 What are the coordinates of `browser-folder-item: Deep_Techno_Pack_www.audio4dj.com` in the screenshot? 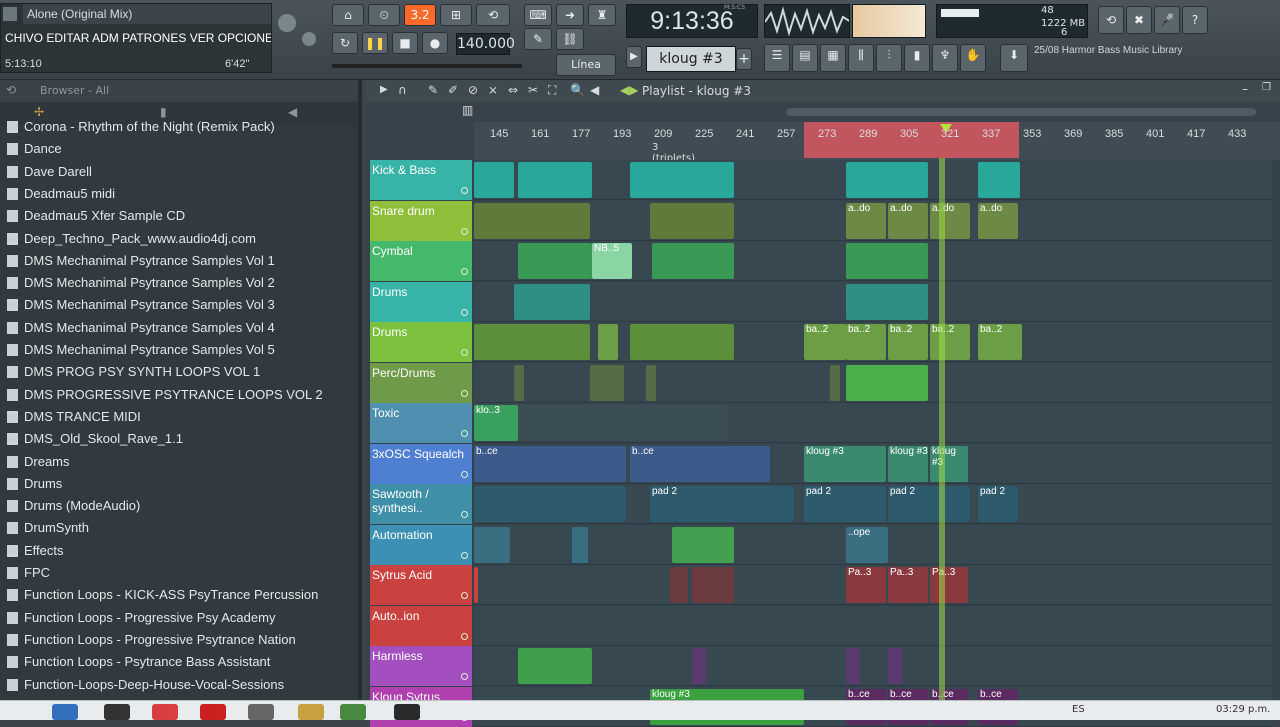 It's located at (128, 239).